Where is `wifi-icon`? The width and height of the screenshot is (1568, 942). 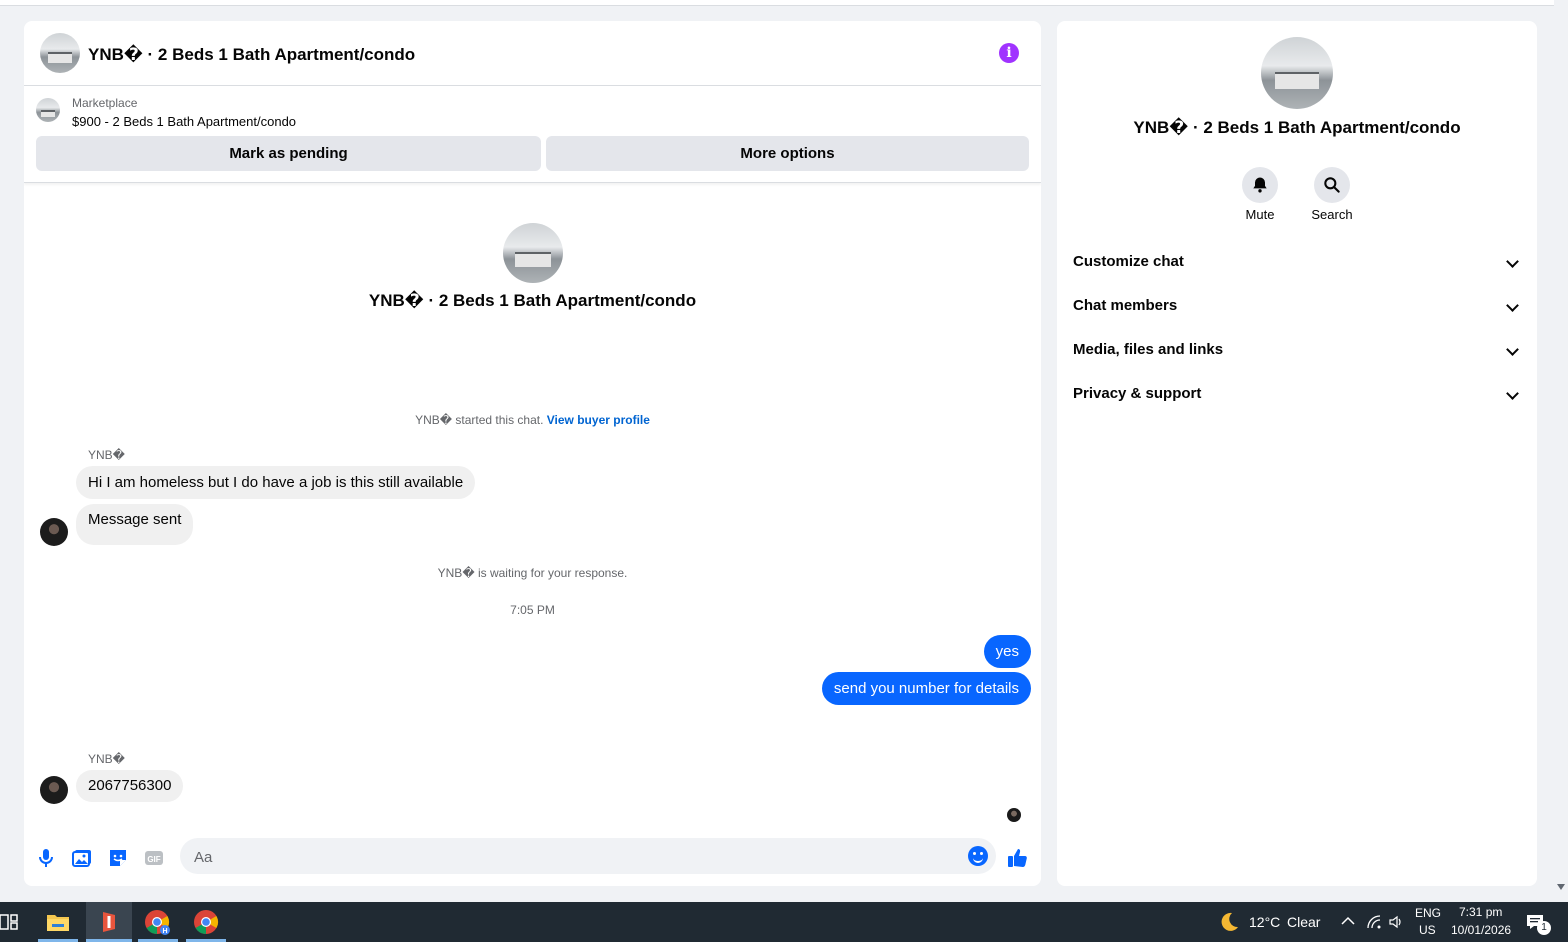
wifi-icon is located at coordinates (1374, 922).